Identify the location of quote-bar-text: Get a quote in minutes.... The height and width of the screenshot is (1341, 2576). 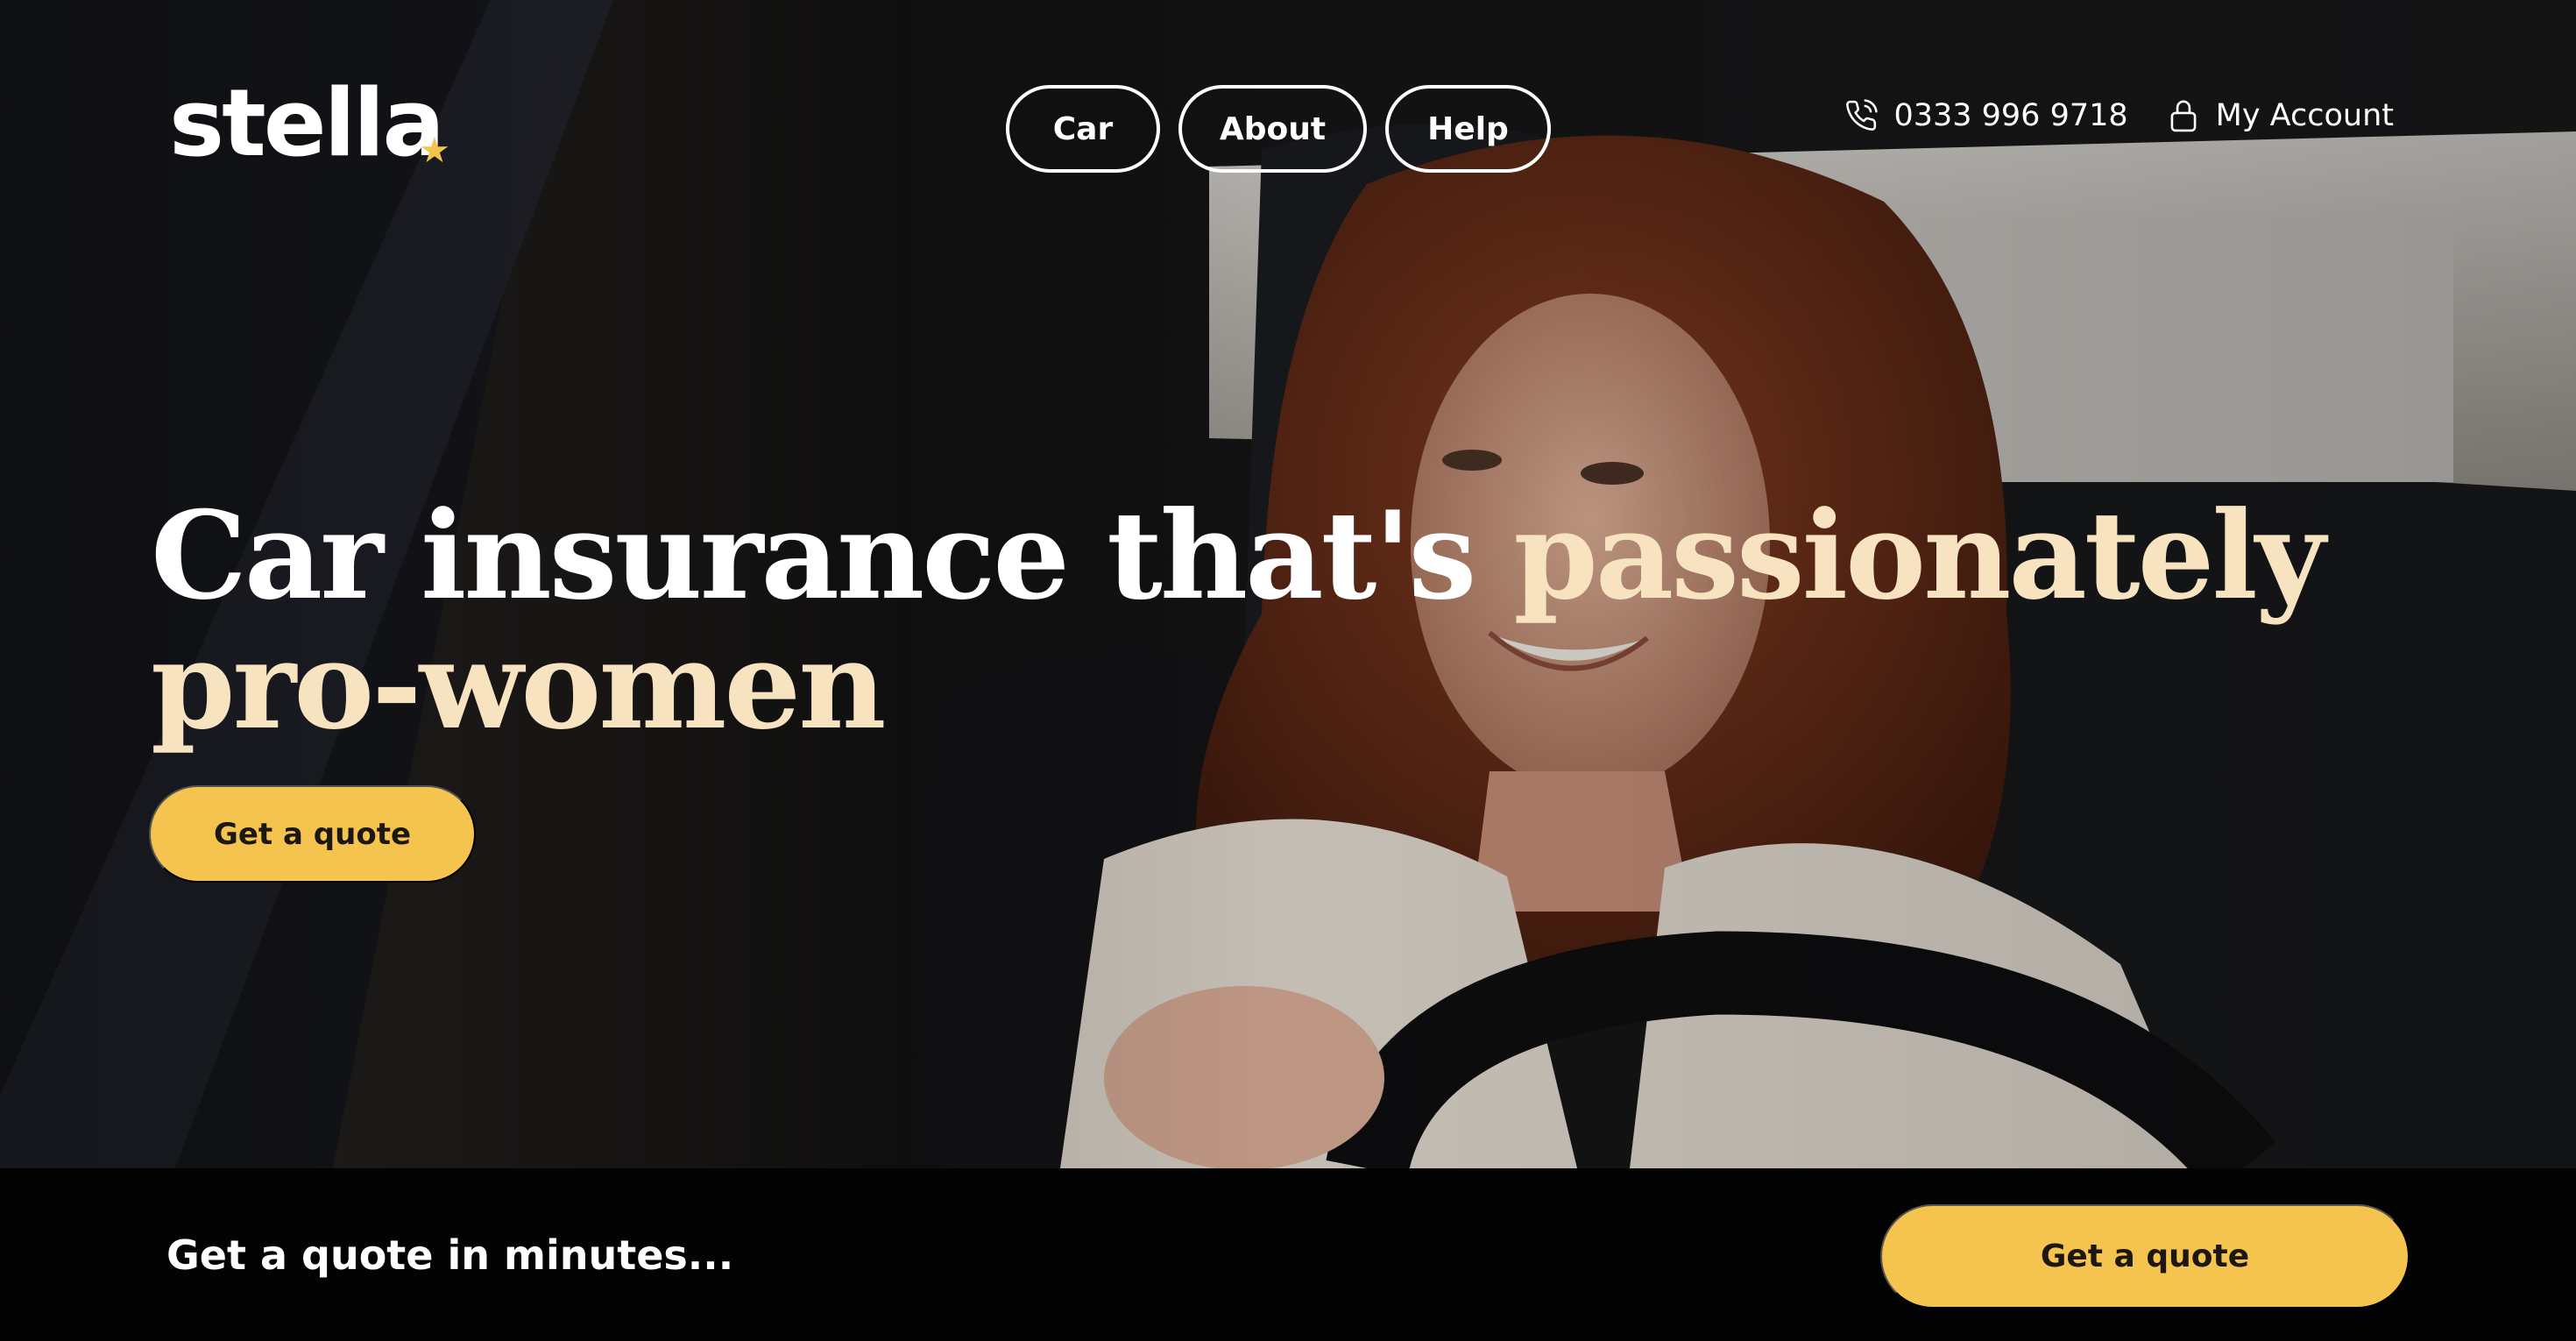
(450, 1255).